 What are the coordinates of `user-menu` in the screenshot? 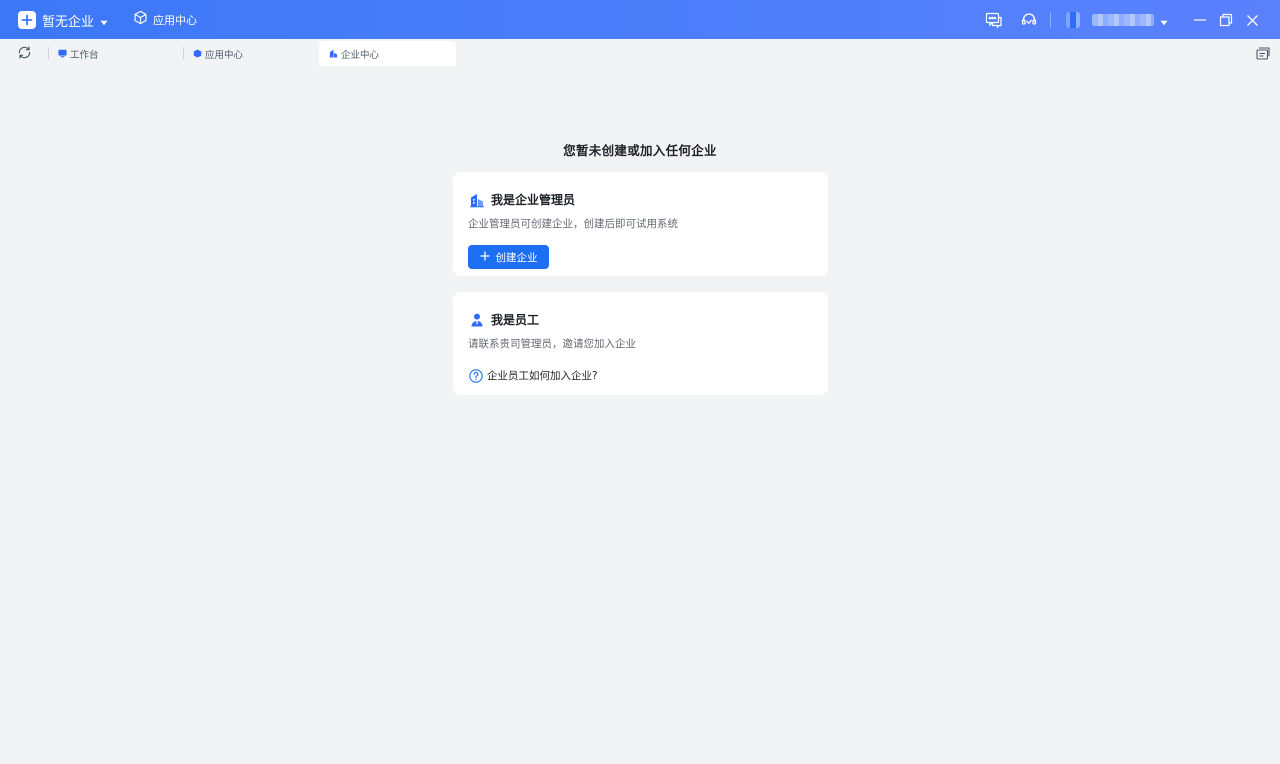 It's located at (1117, 20).